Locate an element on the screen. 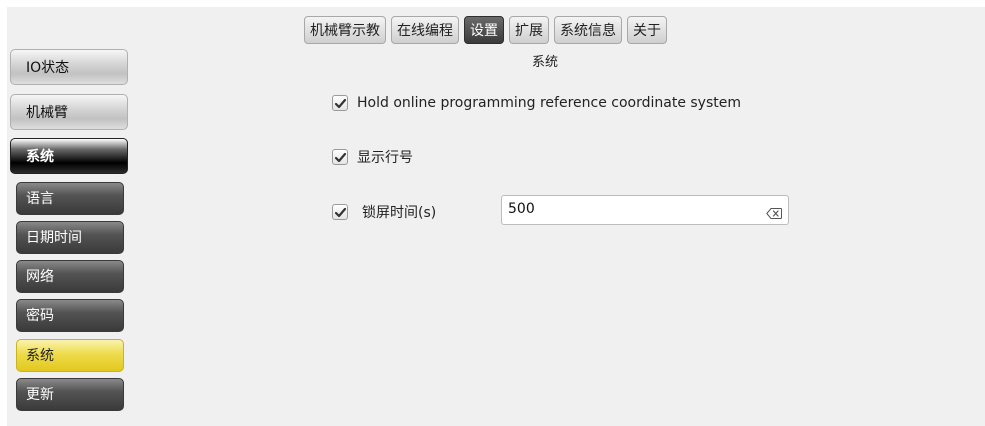  sidebar-subitem-network: 网络 is located at coordinates (70, 276).